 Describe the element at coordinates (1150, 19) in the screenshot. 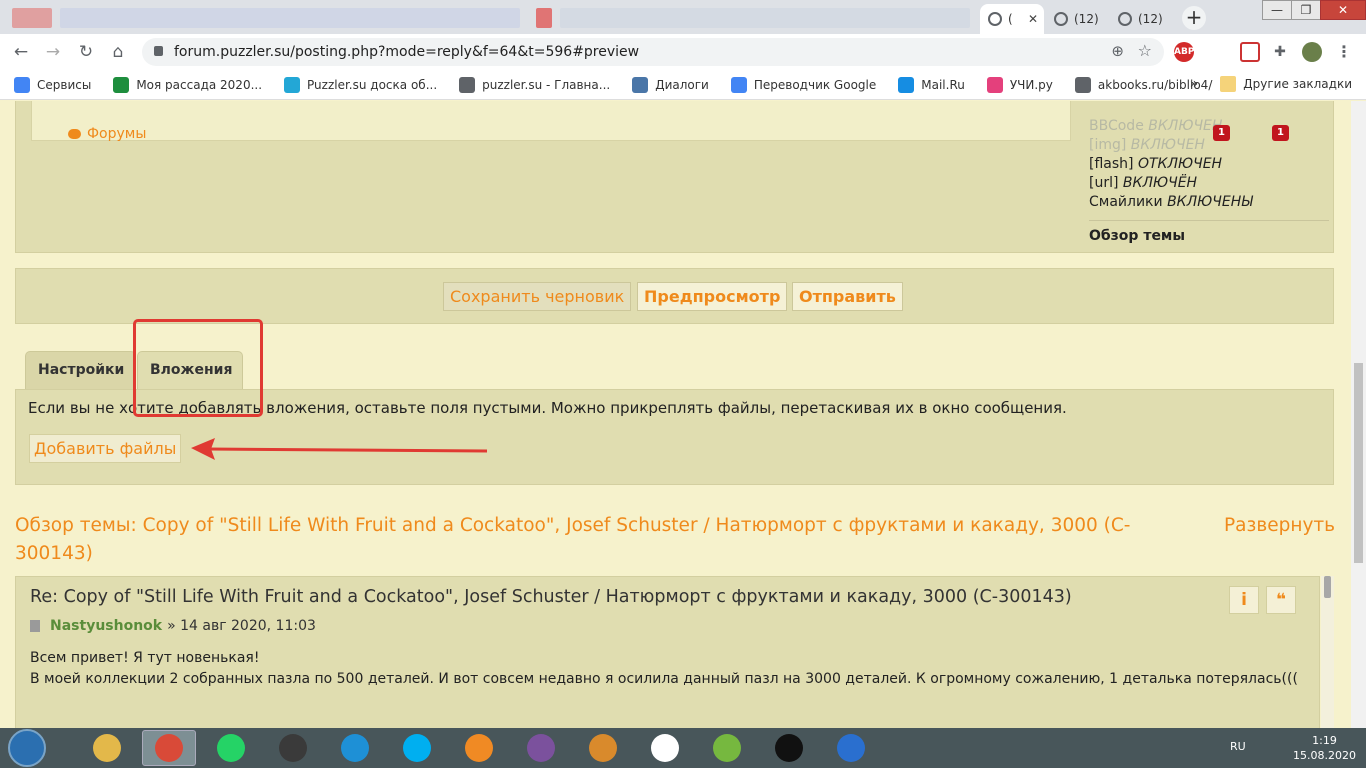

I see `tab-title: (12)` at that location.